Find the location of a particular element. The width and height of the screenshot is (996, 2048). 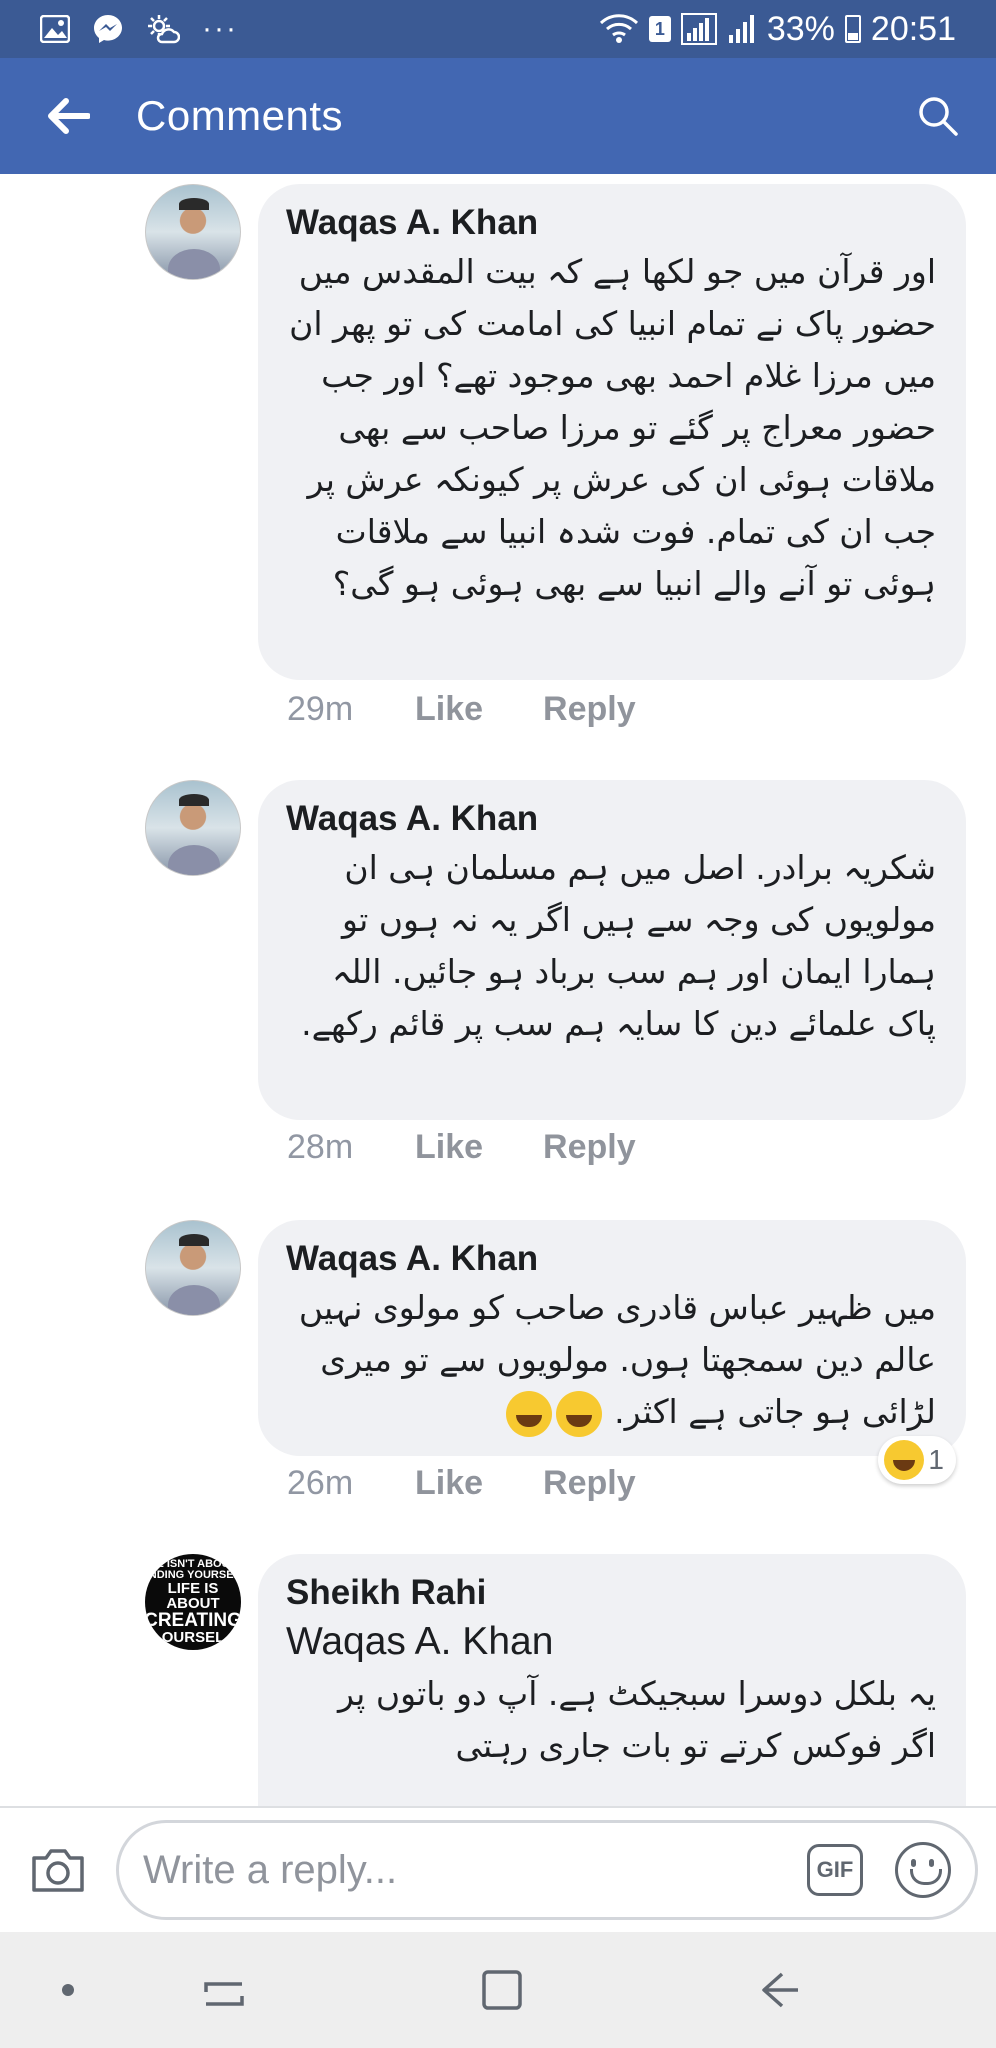

haha-reaction-icon is located at coordinates (904, 1460).